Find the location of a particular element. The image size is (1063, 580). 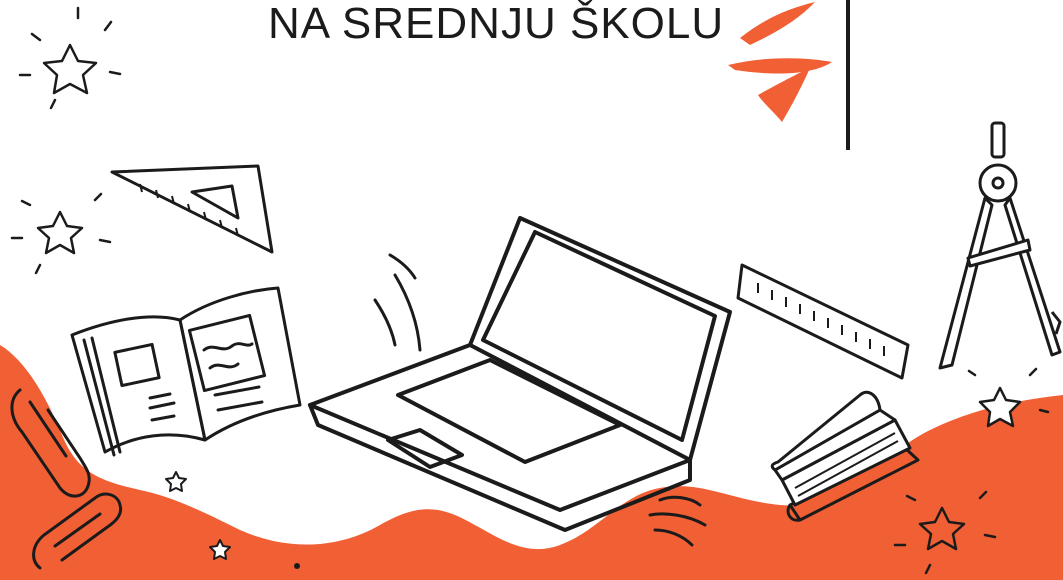

page-title: NA SREDNJU ŠKOLU is located at coordinates (496, 24).